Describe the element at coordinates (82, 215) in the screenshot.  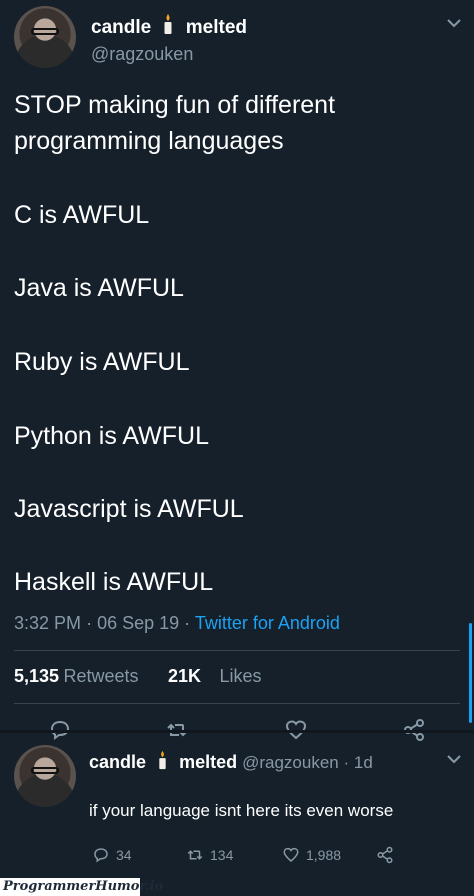
I see `tweet-text-line: C is AWFUL` at that location.